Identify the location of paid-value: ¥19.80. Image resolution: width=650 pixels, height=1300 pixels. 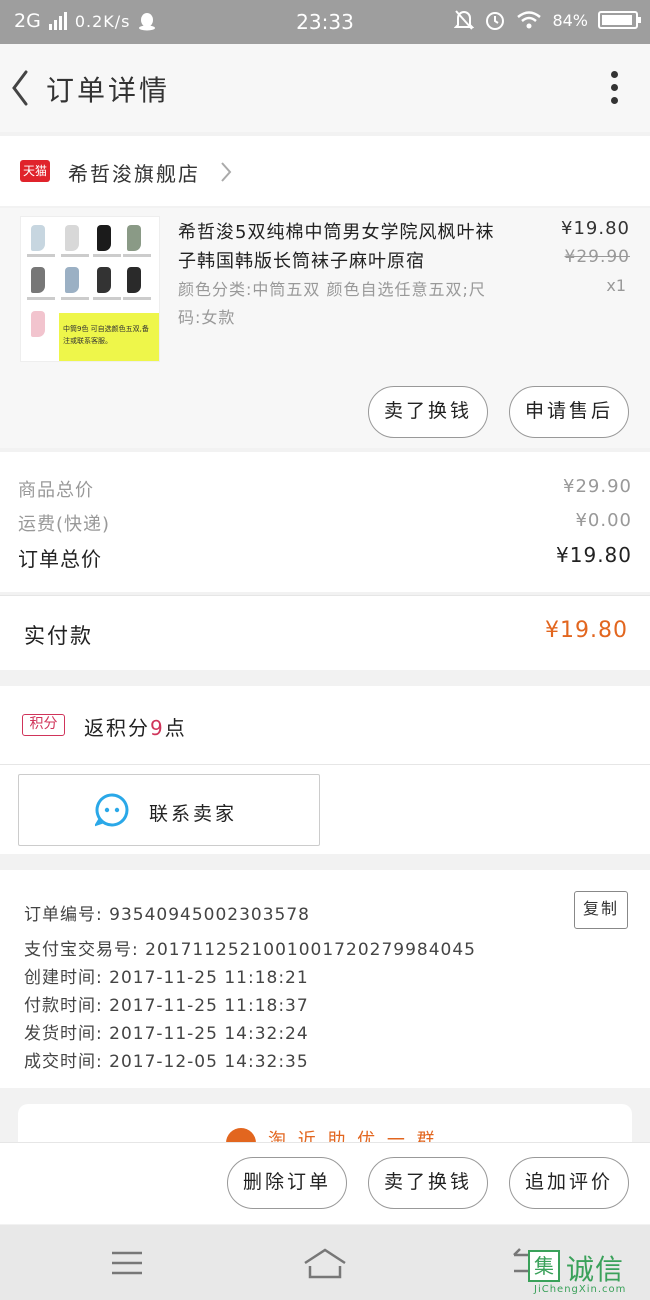
(586, 630).